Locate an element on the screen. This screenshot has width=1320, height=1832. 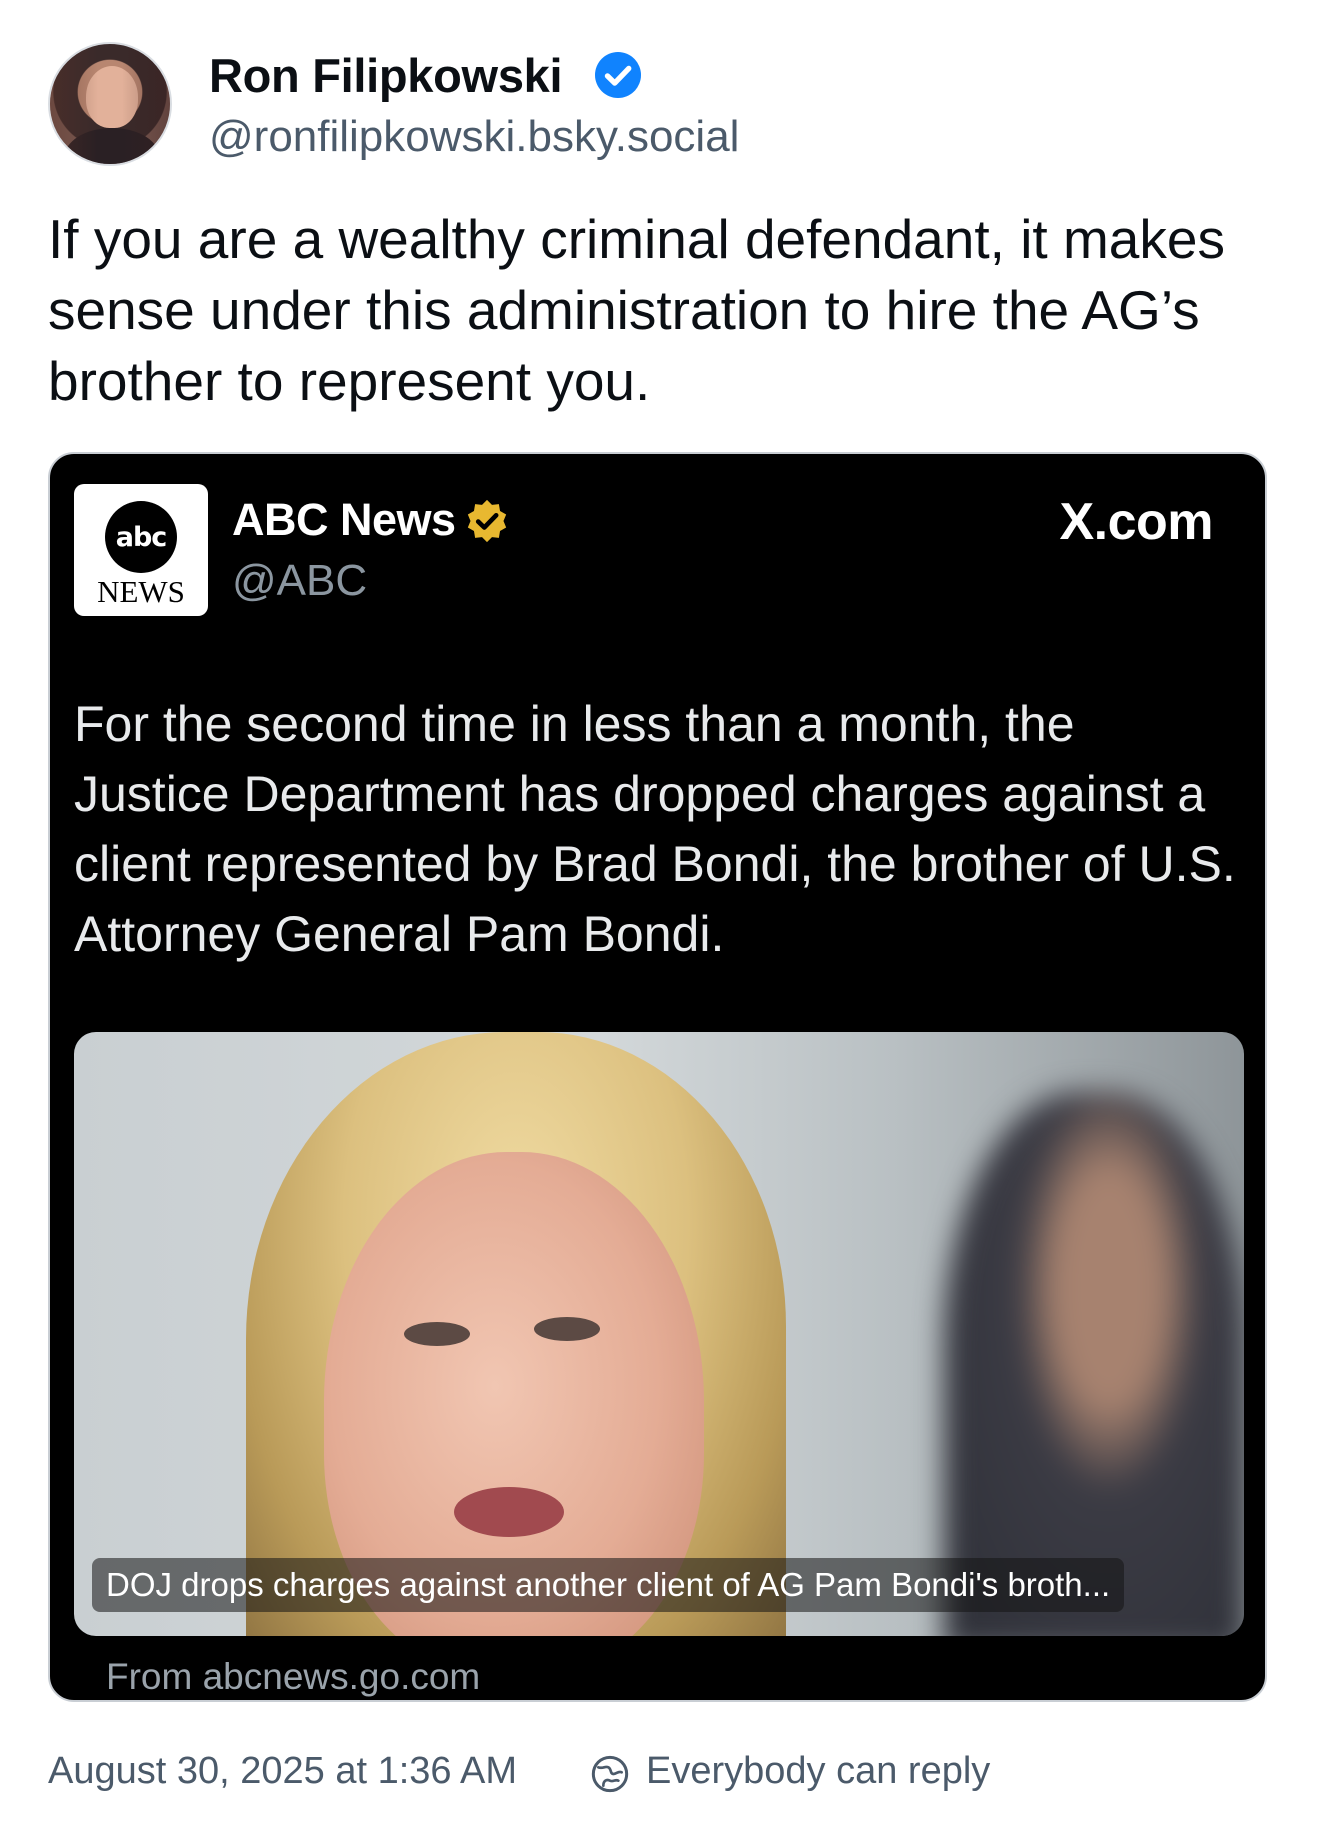
photo-background-person is located at coordinates (1094, 1364).